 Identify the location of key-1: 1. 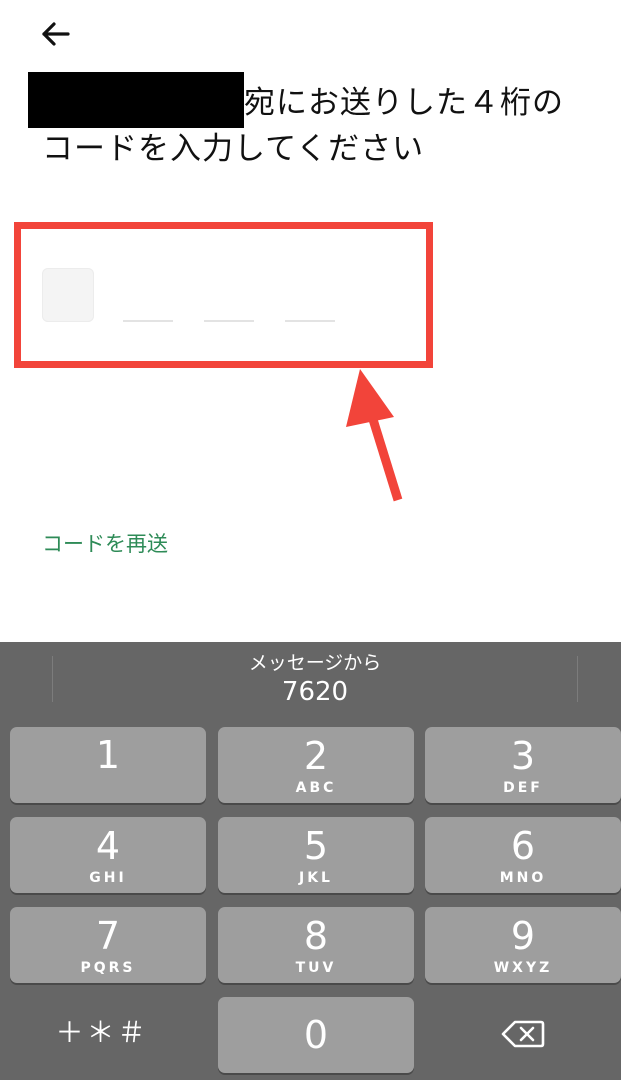
(108, 765).